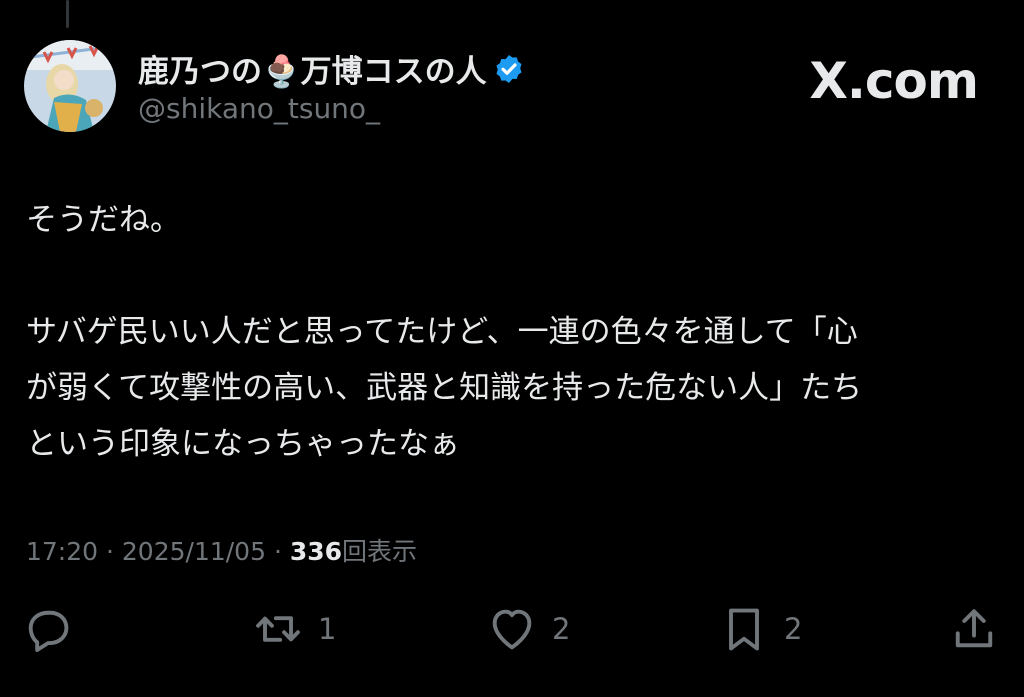  I want to click on reply-button, so click(48, 629).